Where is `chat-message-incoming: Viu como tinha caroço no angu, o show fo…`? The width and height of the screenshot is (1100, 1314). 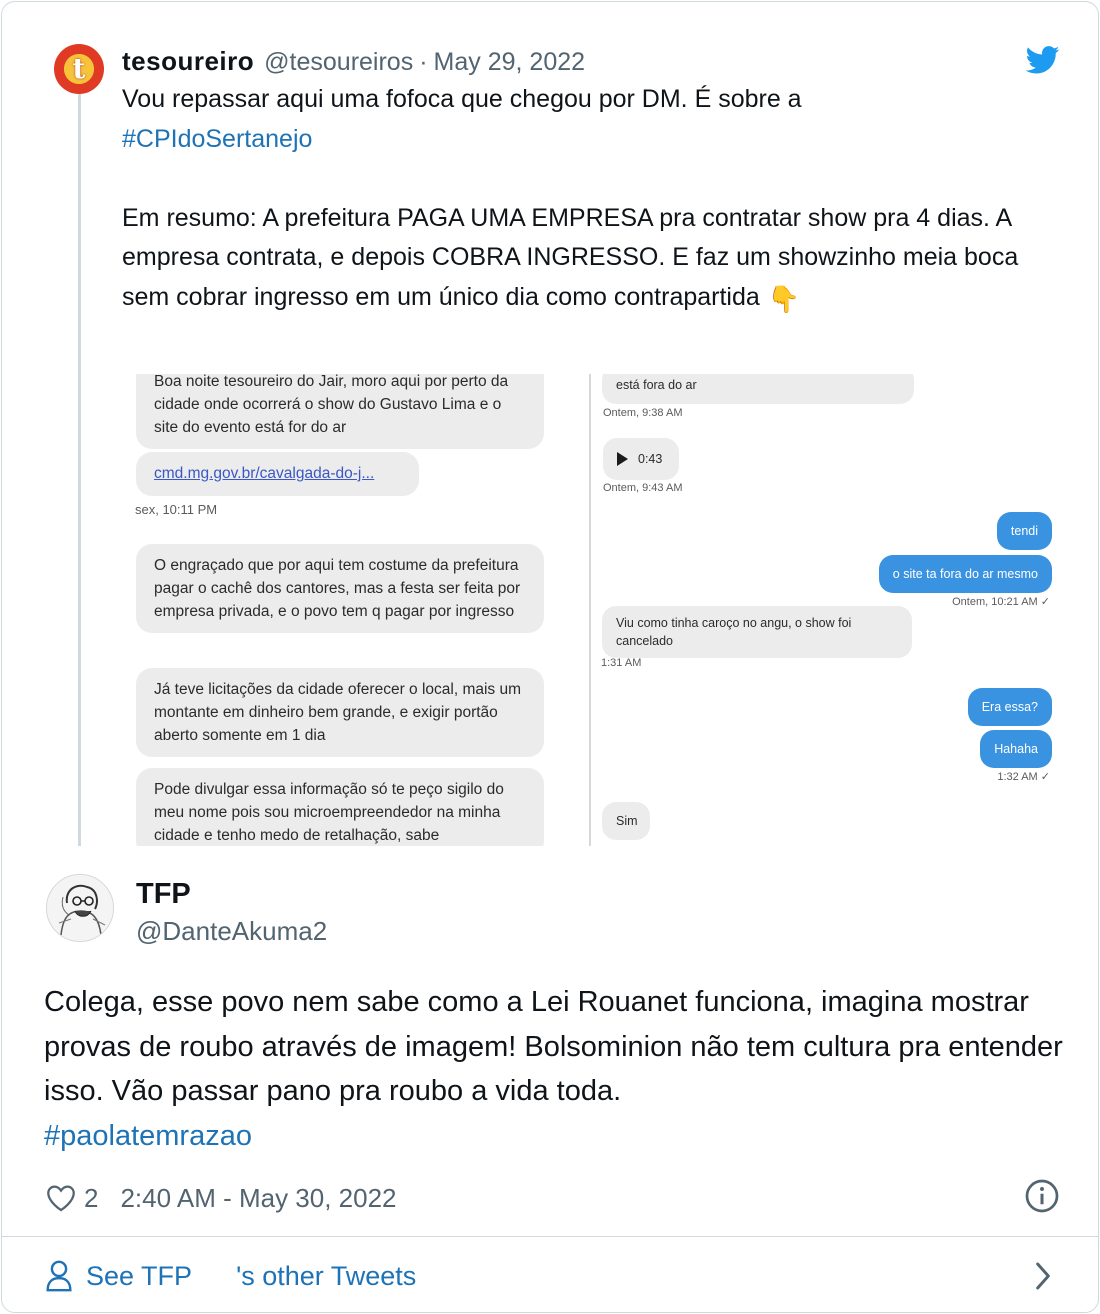 chat-message-incoming: Viu como tinha caroço no angu, o show fo… is located at coordinates (757, 632).